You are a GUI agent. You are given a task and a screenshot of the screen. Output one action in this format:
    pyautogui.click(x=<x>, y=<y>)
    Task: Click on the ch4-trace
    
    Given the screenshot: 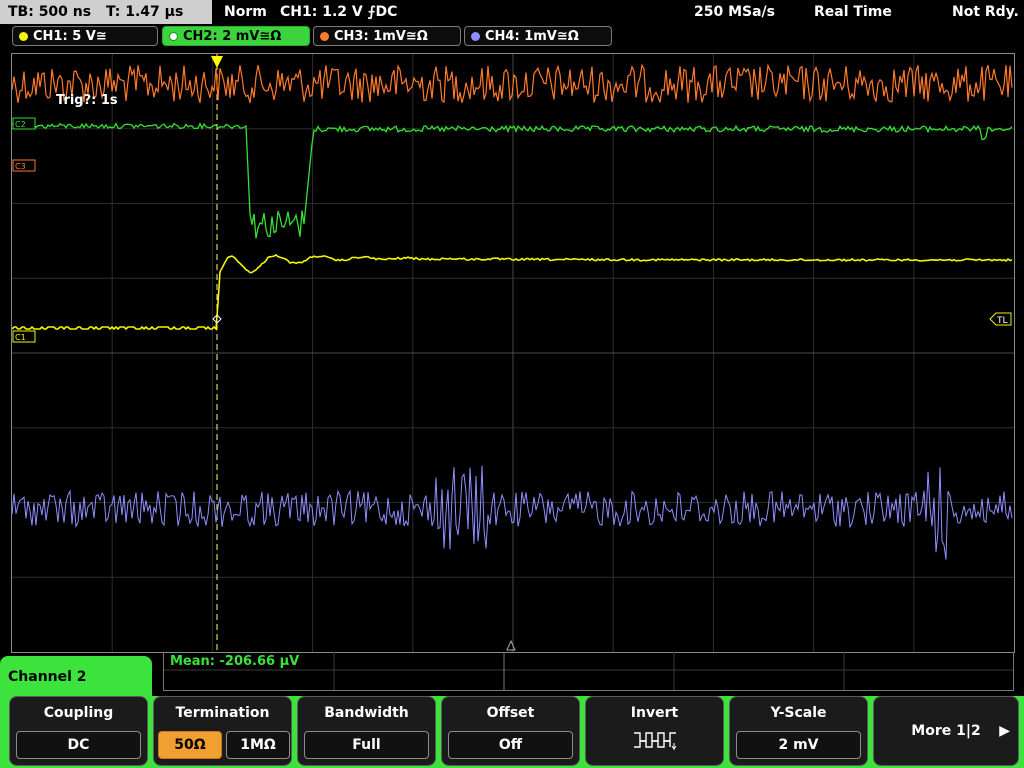 What is the action you would take?
    pyautogui.click(x=512, y=512)
    